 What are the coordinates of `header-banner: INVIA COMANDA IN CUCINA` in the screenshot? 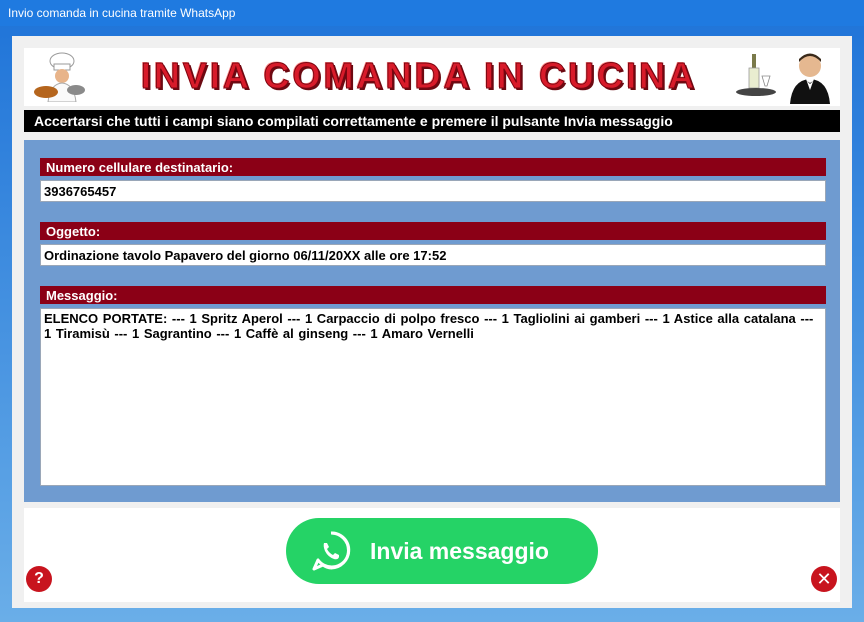 It's located at (432, 77).